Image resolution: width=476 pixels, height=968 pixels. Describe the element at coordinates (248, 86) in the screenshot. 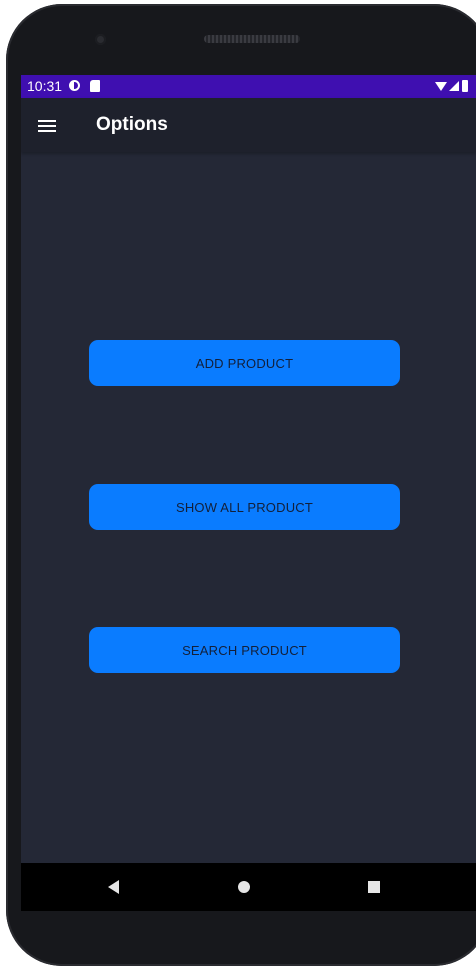

I see `status-bar: 10:31` at that location.